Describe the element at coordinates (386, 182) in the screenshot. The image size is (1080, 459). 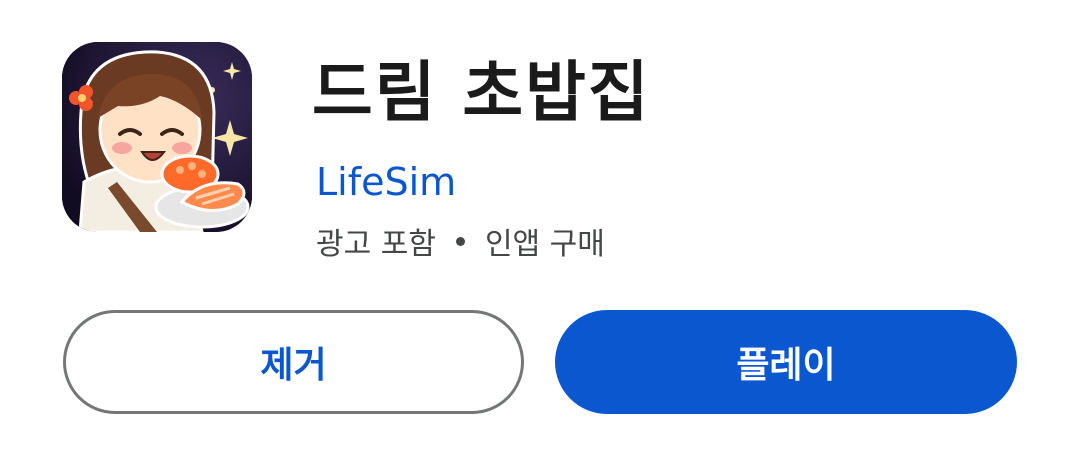
I see `developer-link: LifeSim` at that location.